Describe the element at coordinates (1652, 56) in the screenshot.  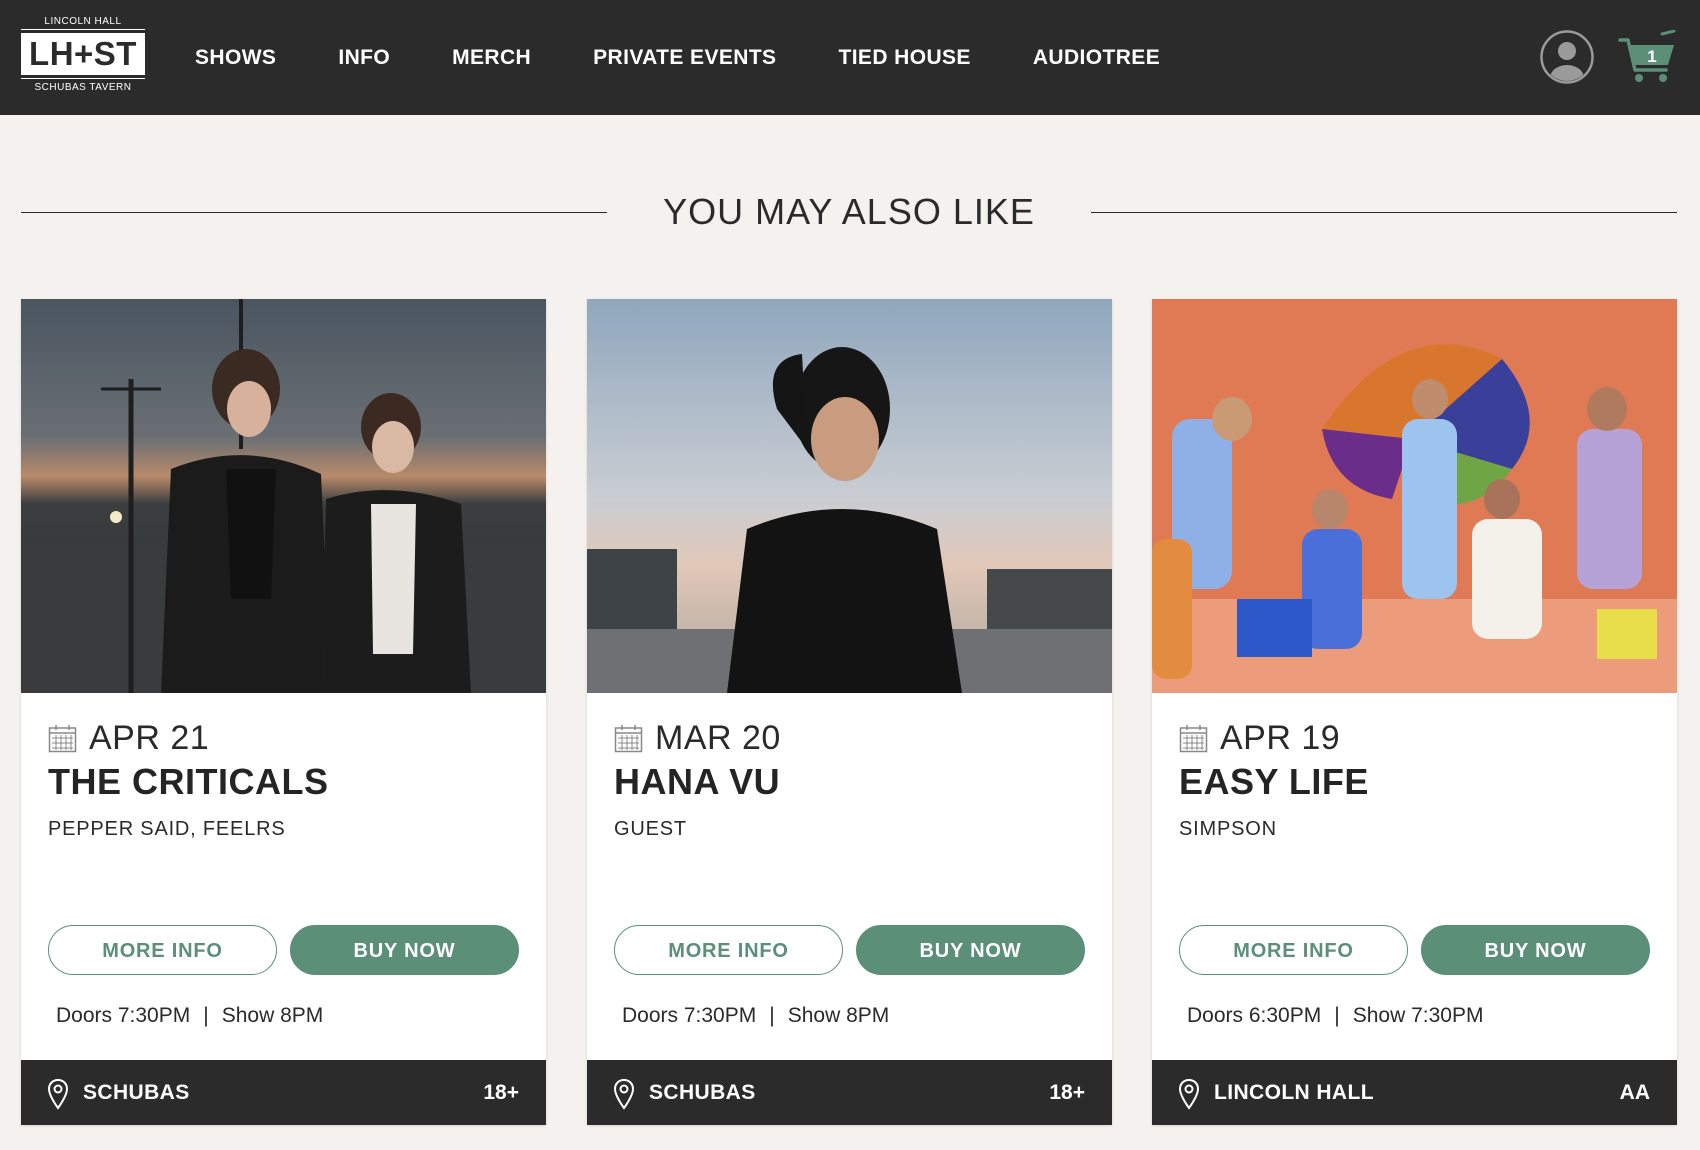
I see `cart-count: 1` at that location.